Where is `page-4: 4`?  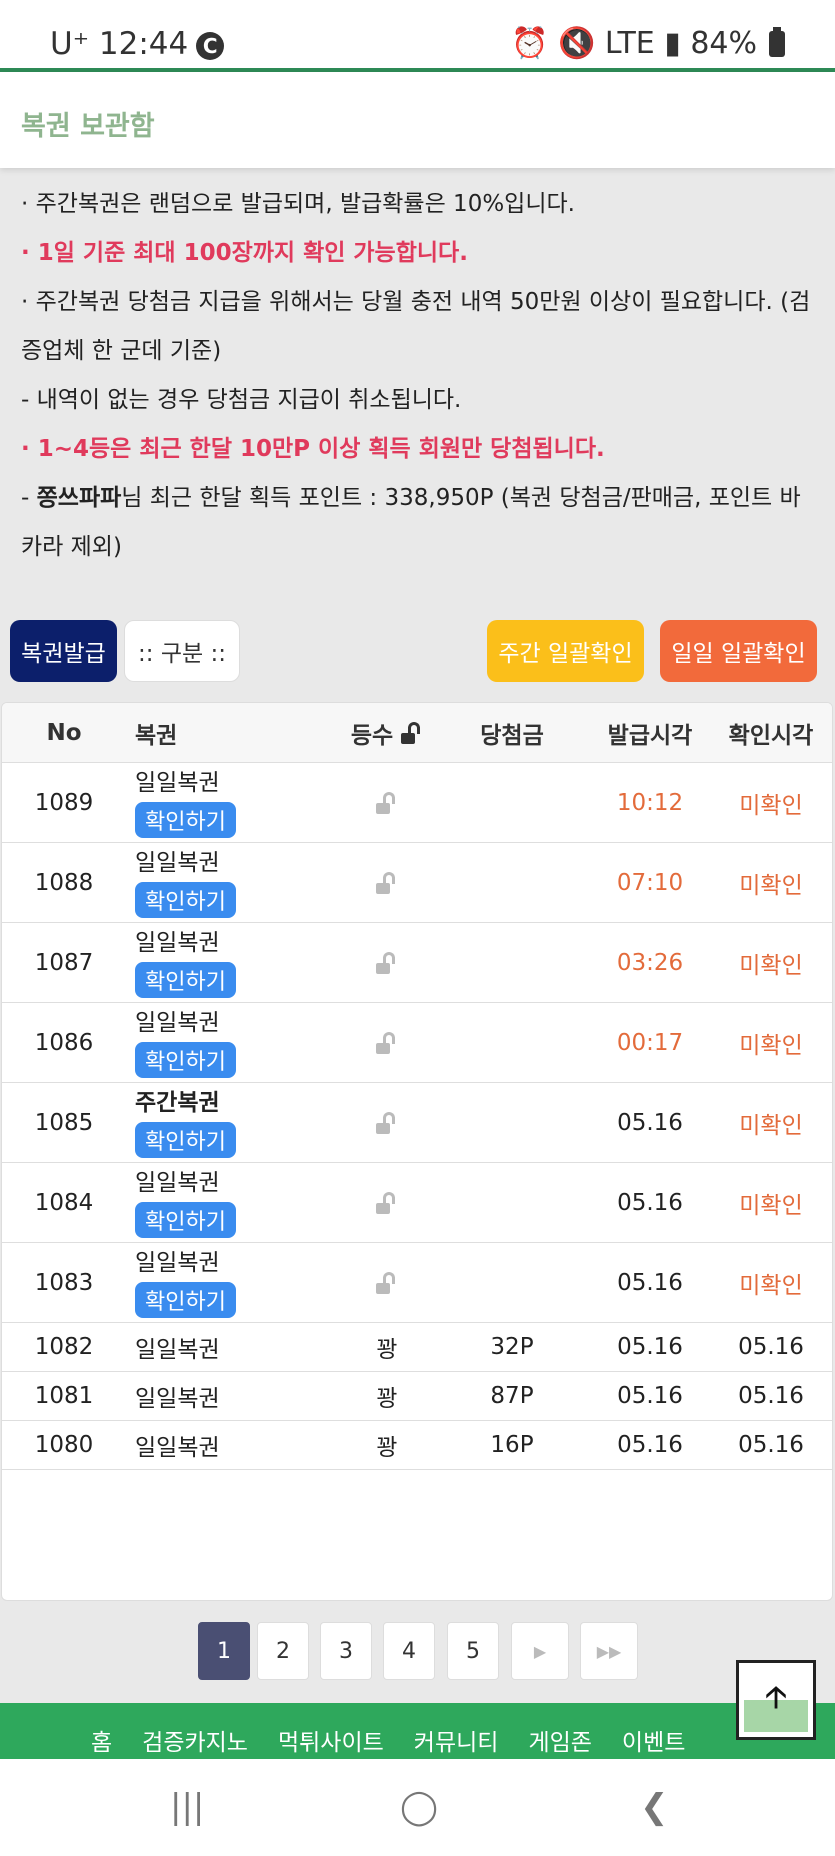
page-4: 4 is located at coordinates (409, 1651).